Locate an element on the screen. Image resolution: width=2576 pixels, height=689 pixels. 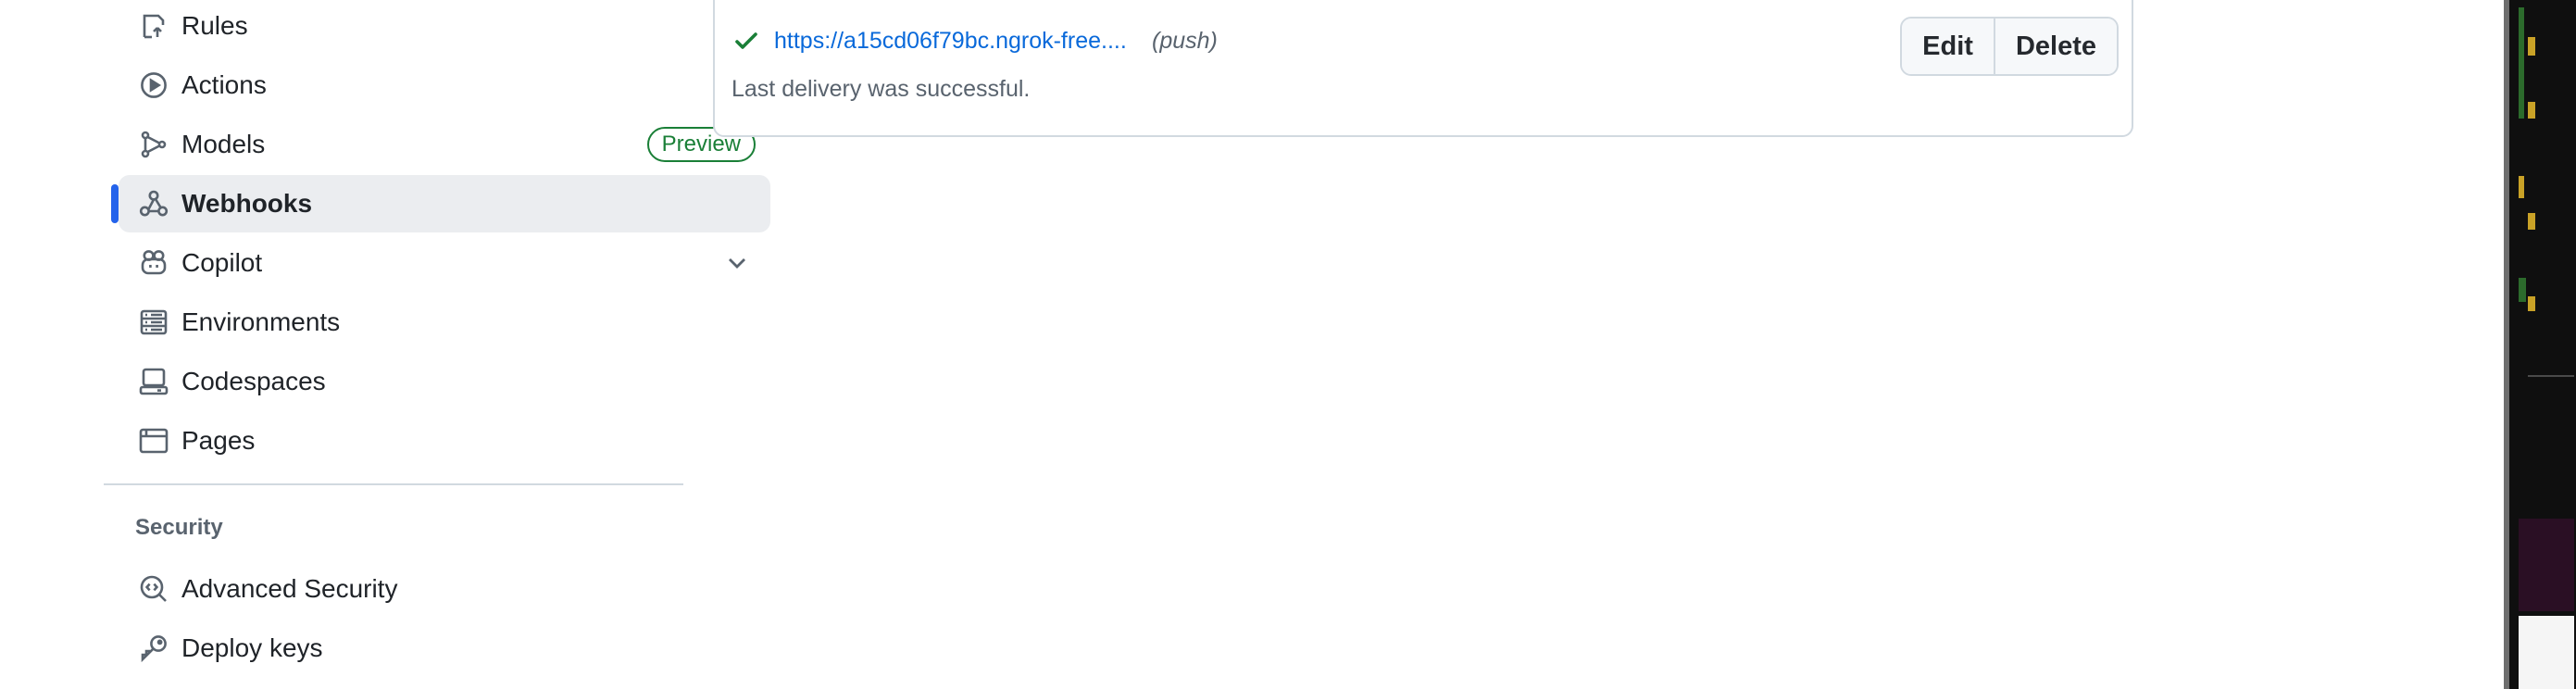
sidebar-item-label: Deploy keys is located at coordinates (252, 647).